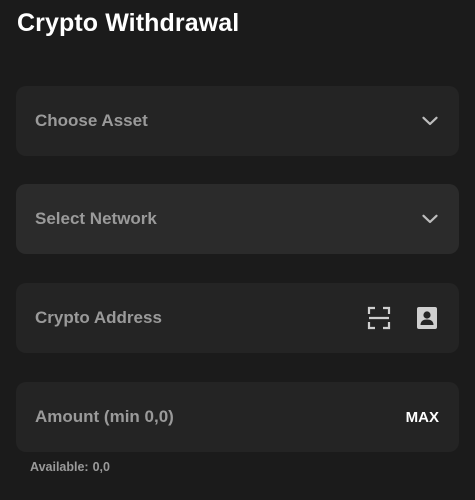 The height and width of the screenshot is (500, 475). Describe the element at coordinates (59, 467) in the screenshot. I see `available-label: Available:` at that location.